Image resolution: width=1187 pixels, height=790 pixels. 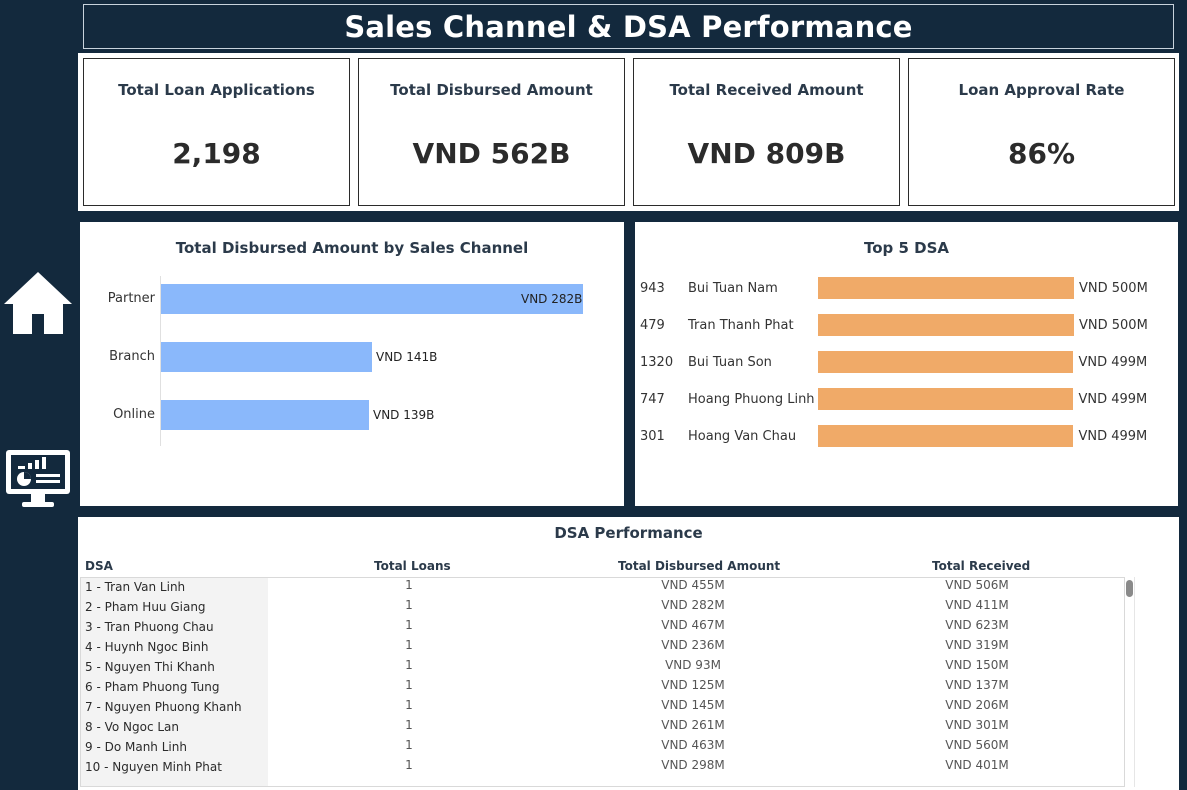 What do you see at coordinates (39, 395) in the screenshot?
I see `sidebar` at bounding box center [39, 395].